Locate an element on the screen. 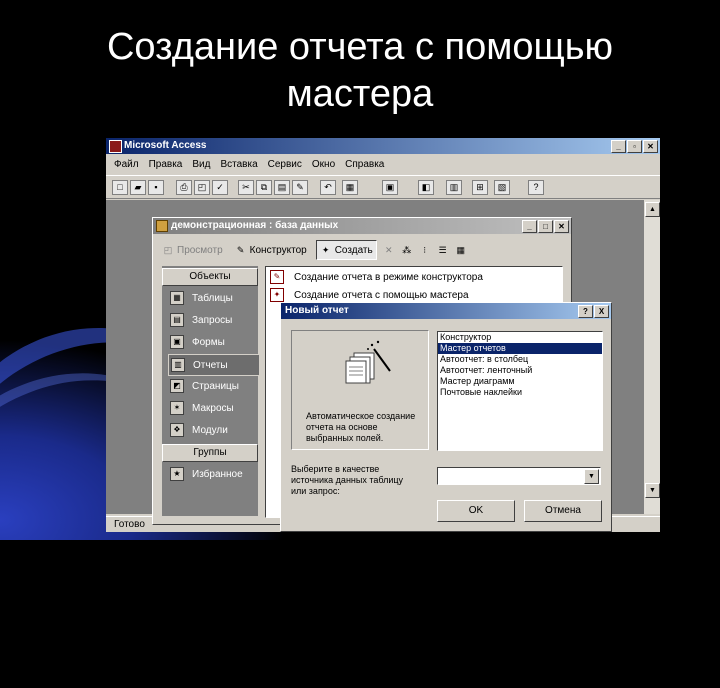  relationships-icon: ⊞ is located at coordinates (480, 187).